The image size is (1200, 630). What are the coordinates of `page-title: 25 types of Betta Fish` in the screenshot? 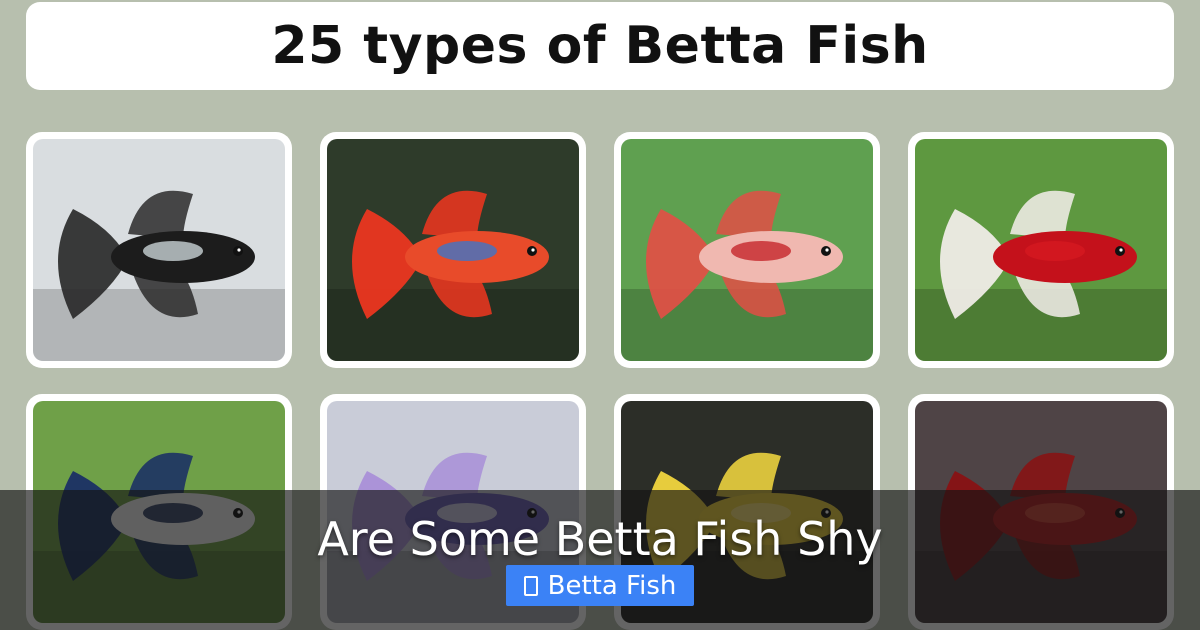 It's located at (600, 46).